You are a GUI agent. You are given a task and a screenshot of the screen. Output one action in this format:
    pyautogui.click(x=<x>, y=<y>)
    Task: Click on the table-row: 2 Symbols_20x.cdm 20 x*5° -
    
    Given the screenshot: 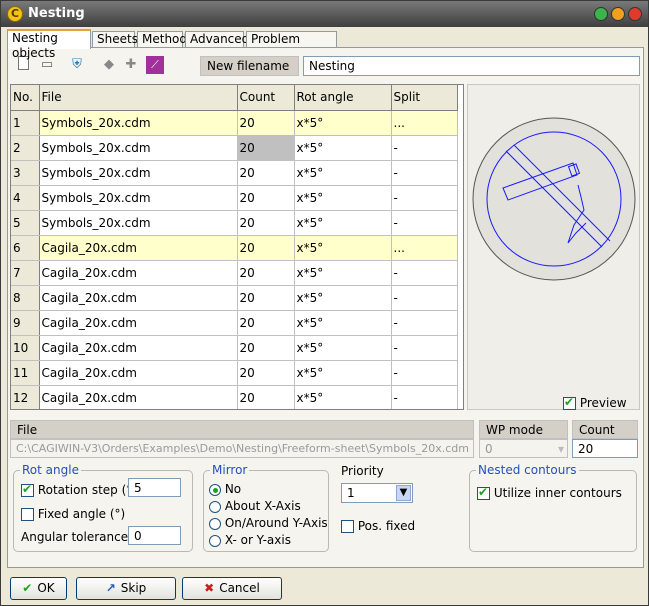 What is the action you would take?
    pyautogui.click(x=234, y=148)
    